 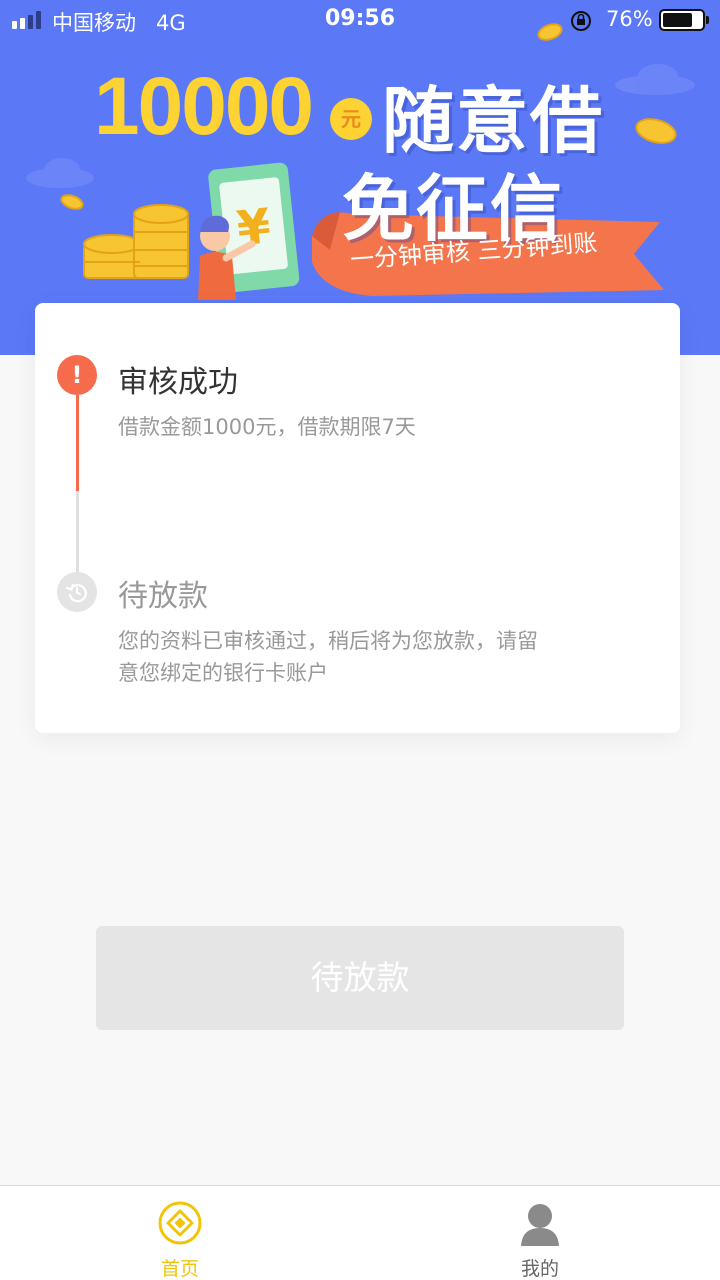 I want to click on tab-home: 首页, so click(x=180, y=1233).